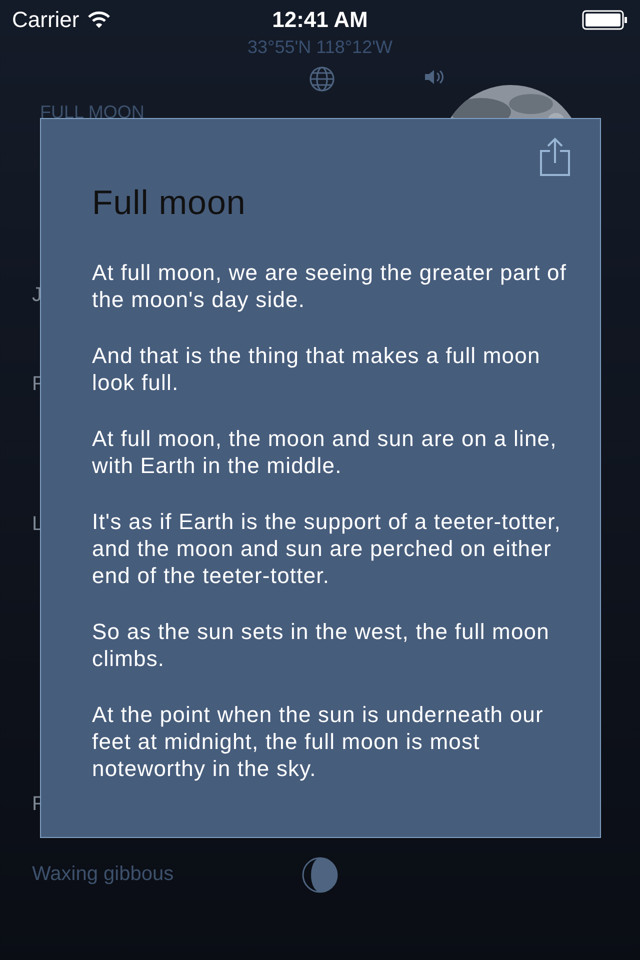 This screenshot has width=640, height=960. Describe the element at coordinates (325, 452) in the screenshot. I see `info-paragraph: At full moon, the moon and sun are on a line, with Earth in the middle.` at that location.